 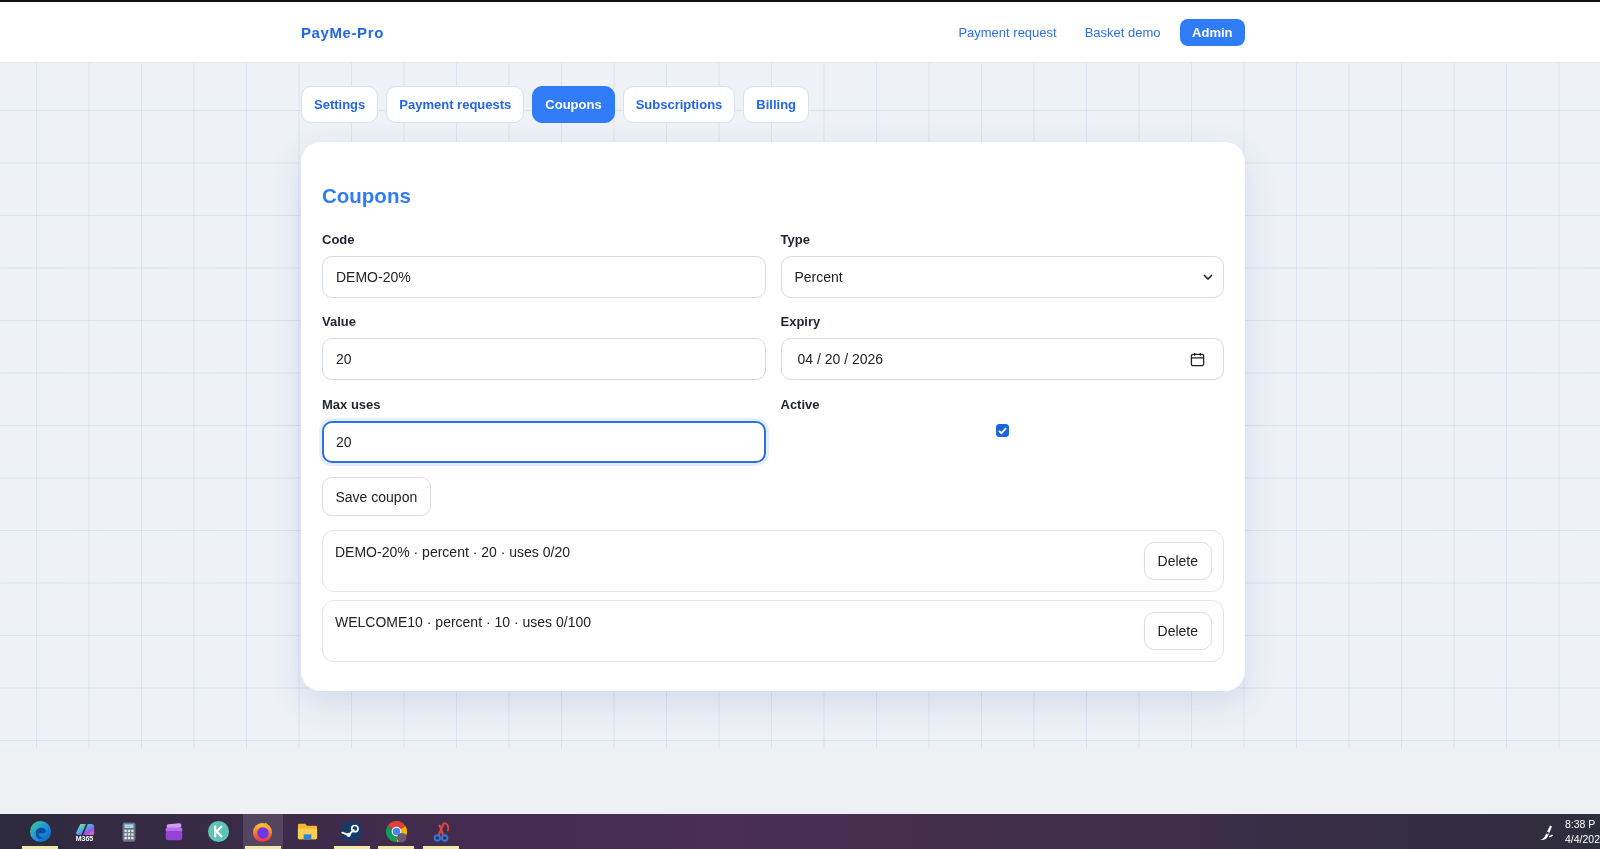 What do you see at coordinates (396, 831) in the screenshot?
I see `ring-ball-icon` at bounding box center [396, 831].